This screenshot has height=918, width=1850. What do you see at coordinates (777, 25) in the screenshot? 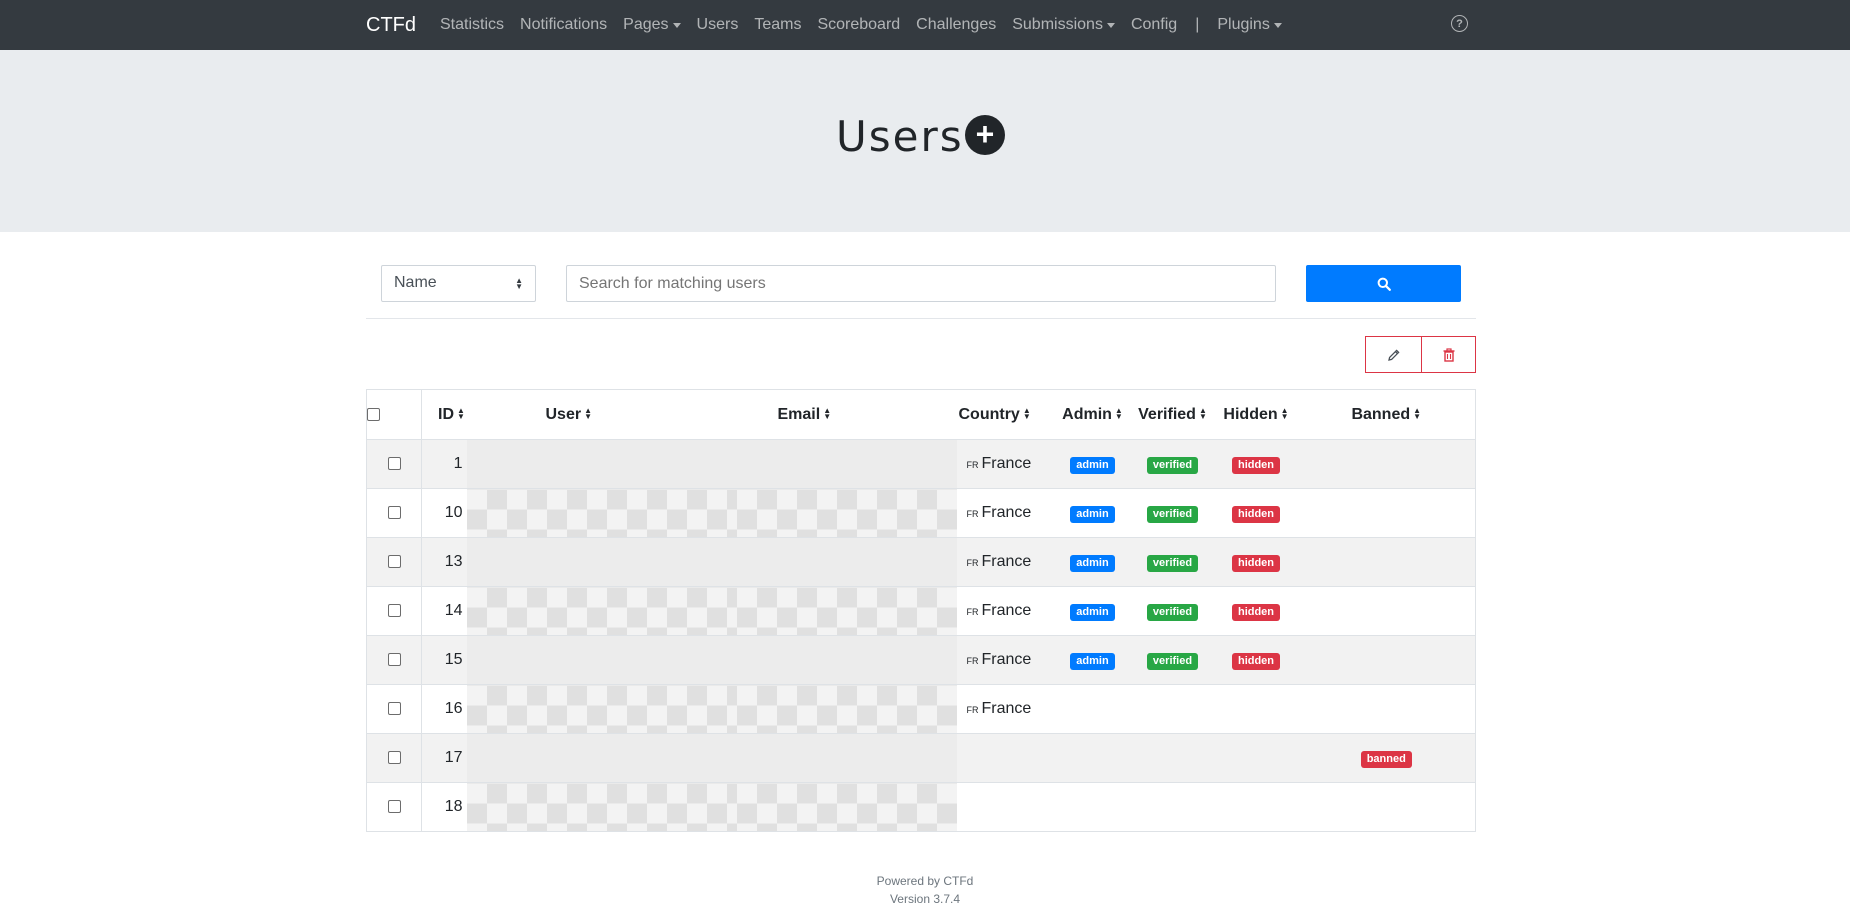
I see `nav-item-teams: Teams` at bounding box center [777, 25].